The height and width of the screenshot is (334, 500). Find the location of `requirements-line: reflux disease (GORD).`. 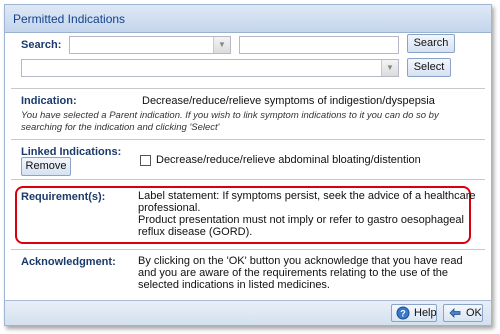

requirements-line: reflux disease (GORD). is located at coordinates (195, 232).